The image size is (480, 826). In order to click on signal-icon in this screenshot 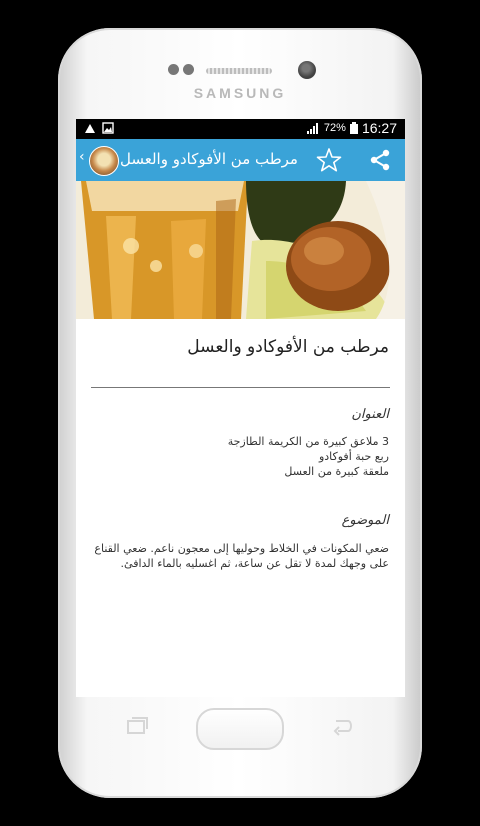, I will do `click(312, 128)`.